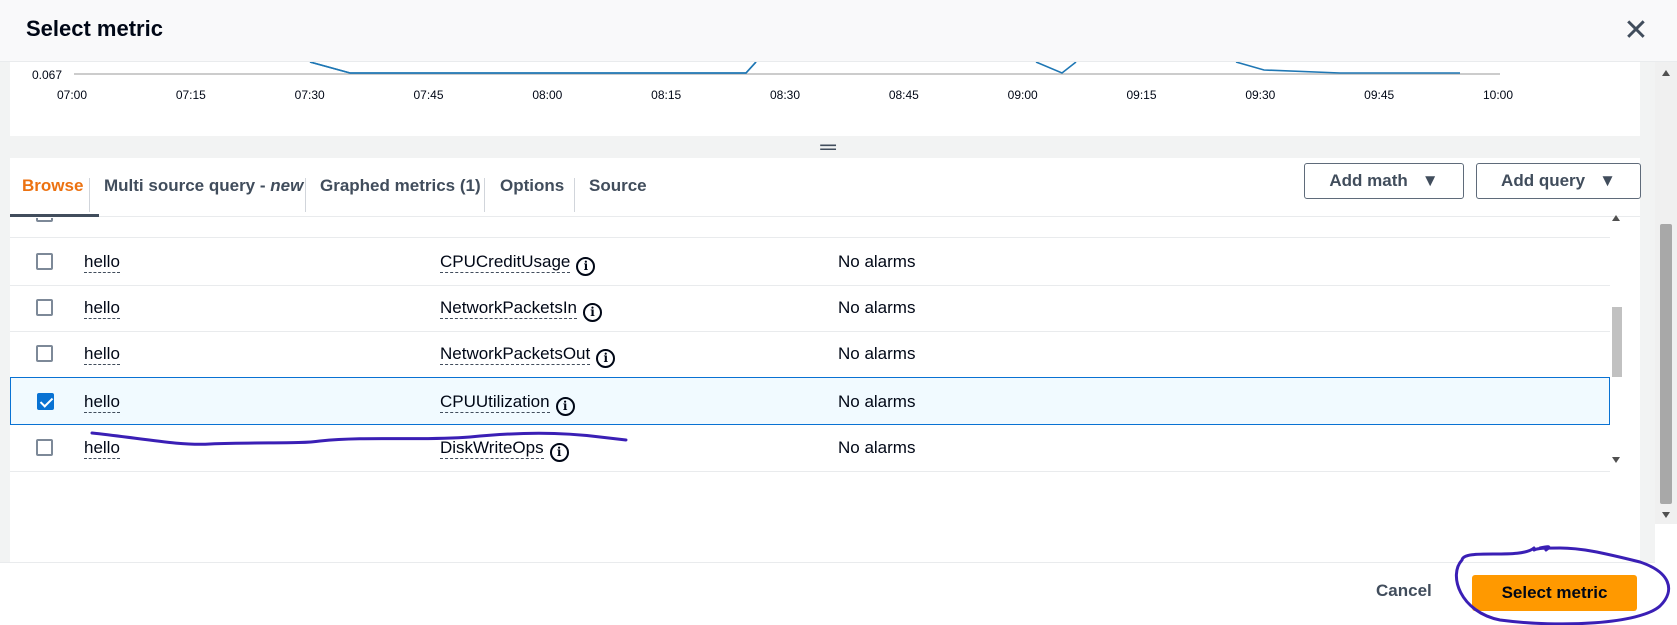 This screenshot has width=1677, height=625. Describe the element at coordinates (187, 185) in the screenshot. I see `tab-multi-source-label: Multi source query -` at that location.